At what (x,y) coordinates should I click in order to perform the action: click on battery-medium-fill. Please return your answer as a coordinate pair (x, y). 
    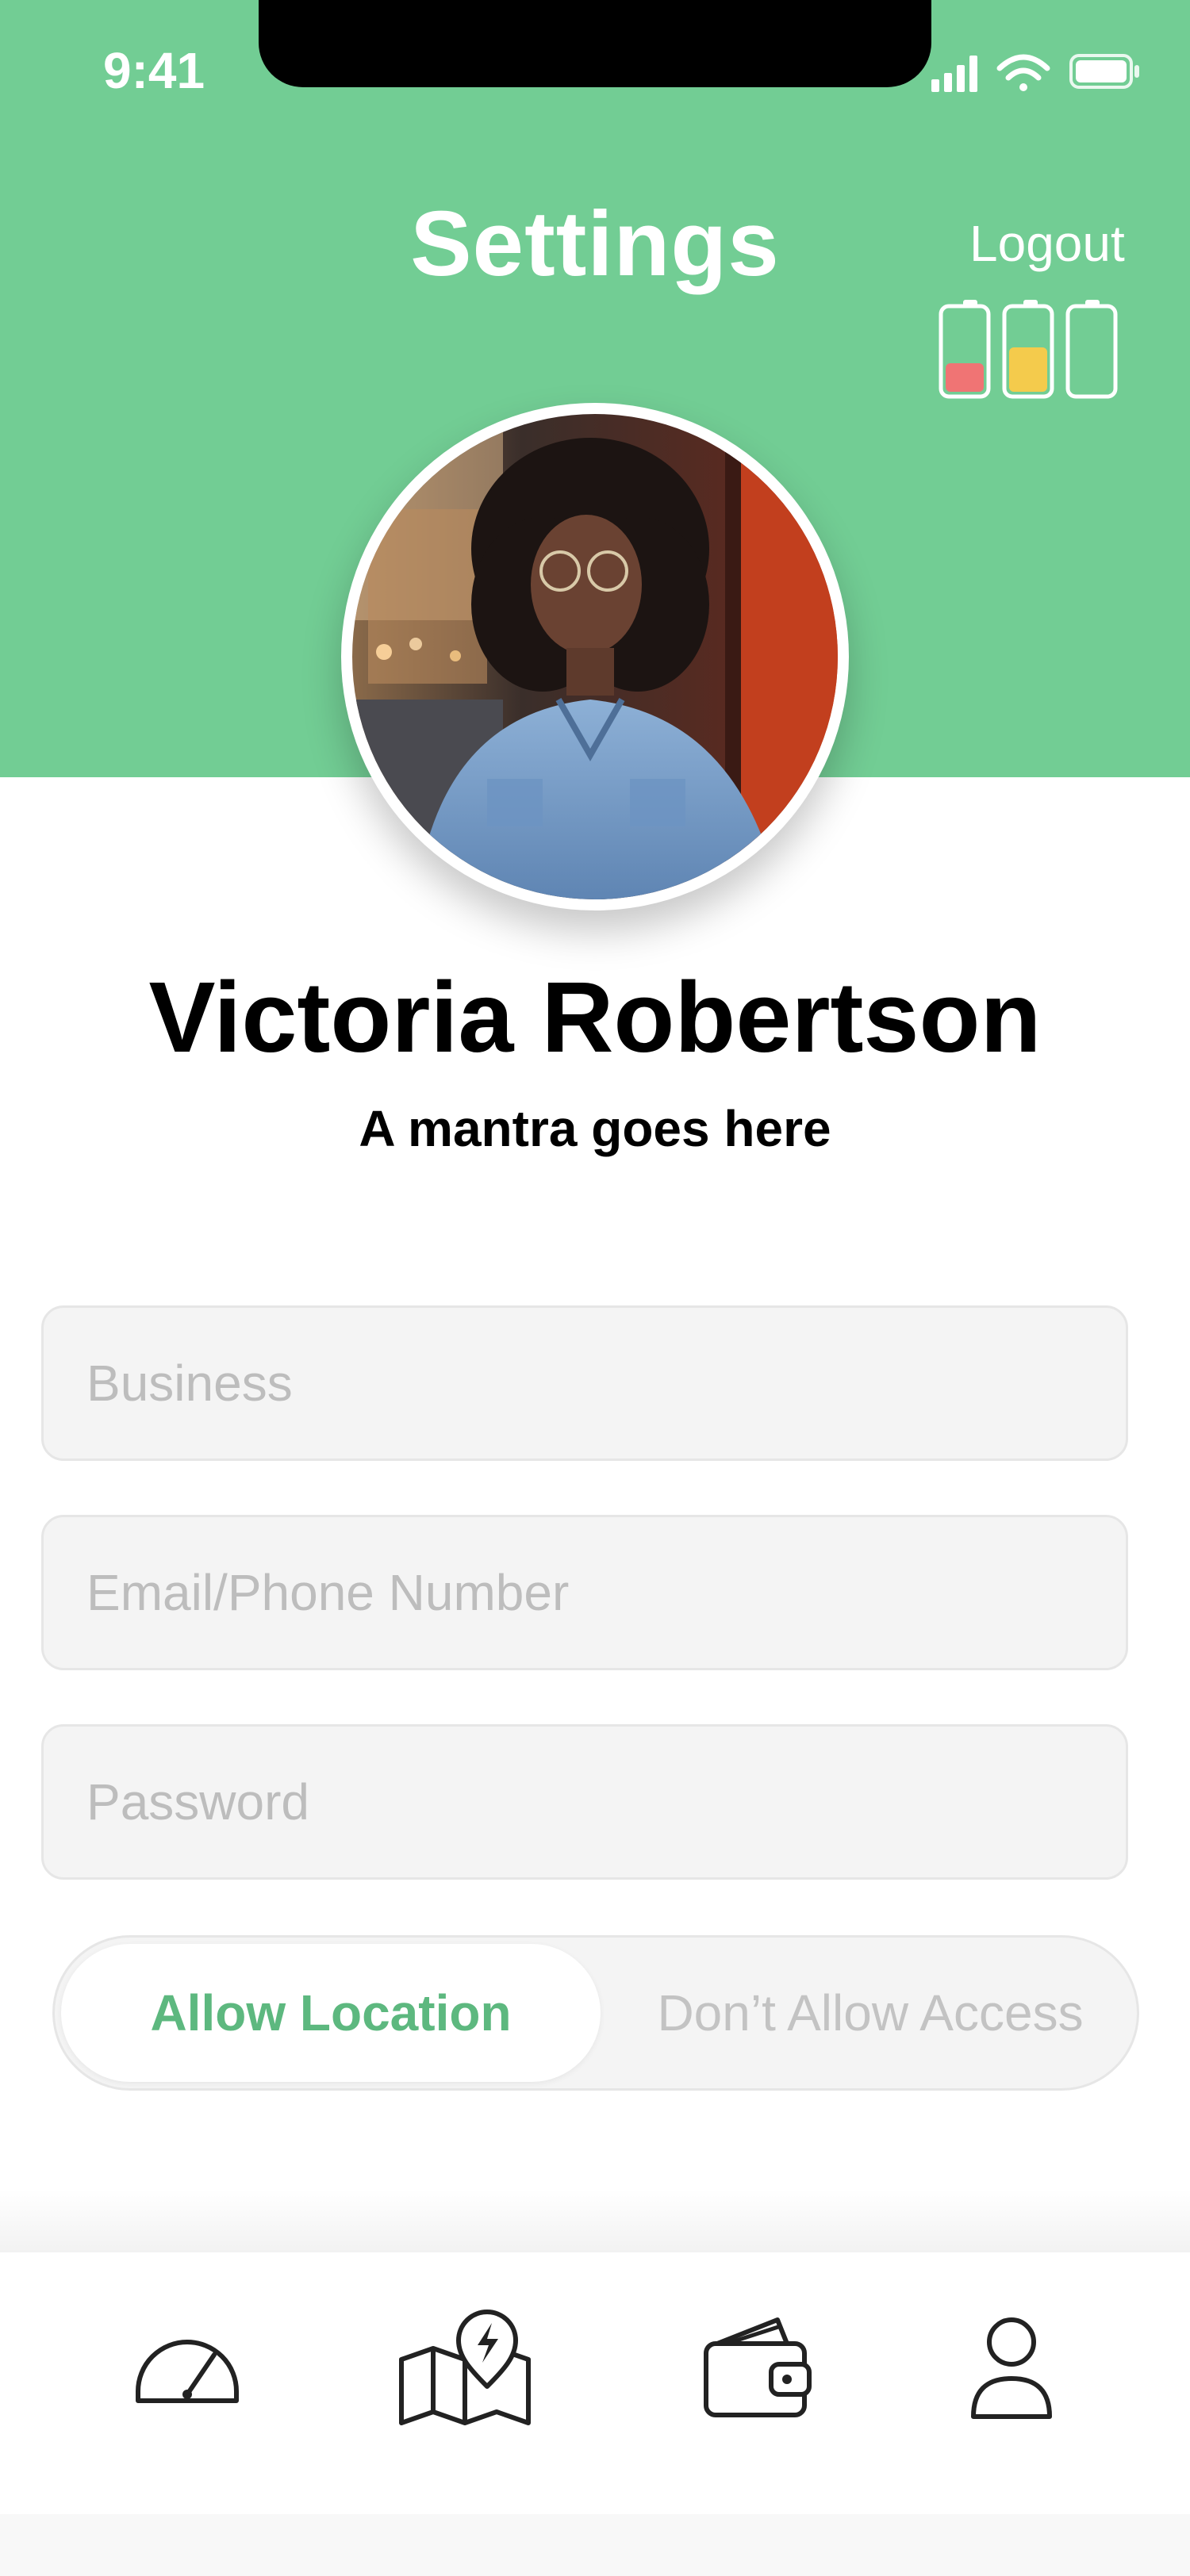
    Looking at the image, I should click on (1028, 370).